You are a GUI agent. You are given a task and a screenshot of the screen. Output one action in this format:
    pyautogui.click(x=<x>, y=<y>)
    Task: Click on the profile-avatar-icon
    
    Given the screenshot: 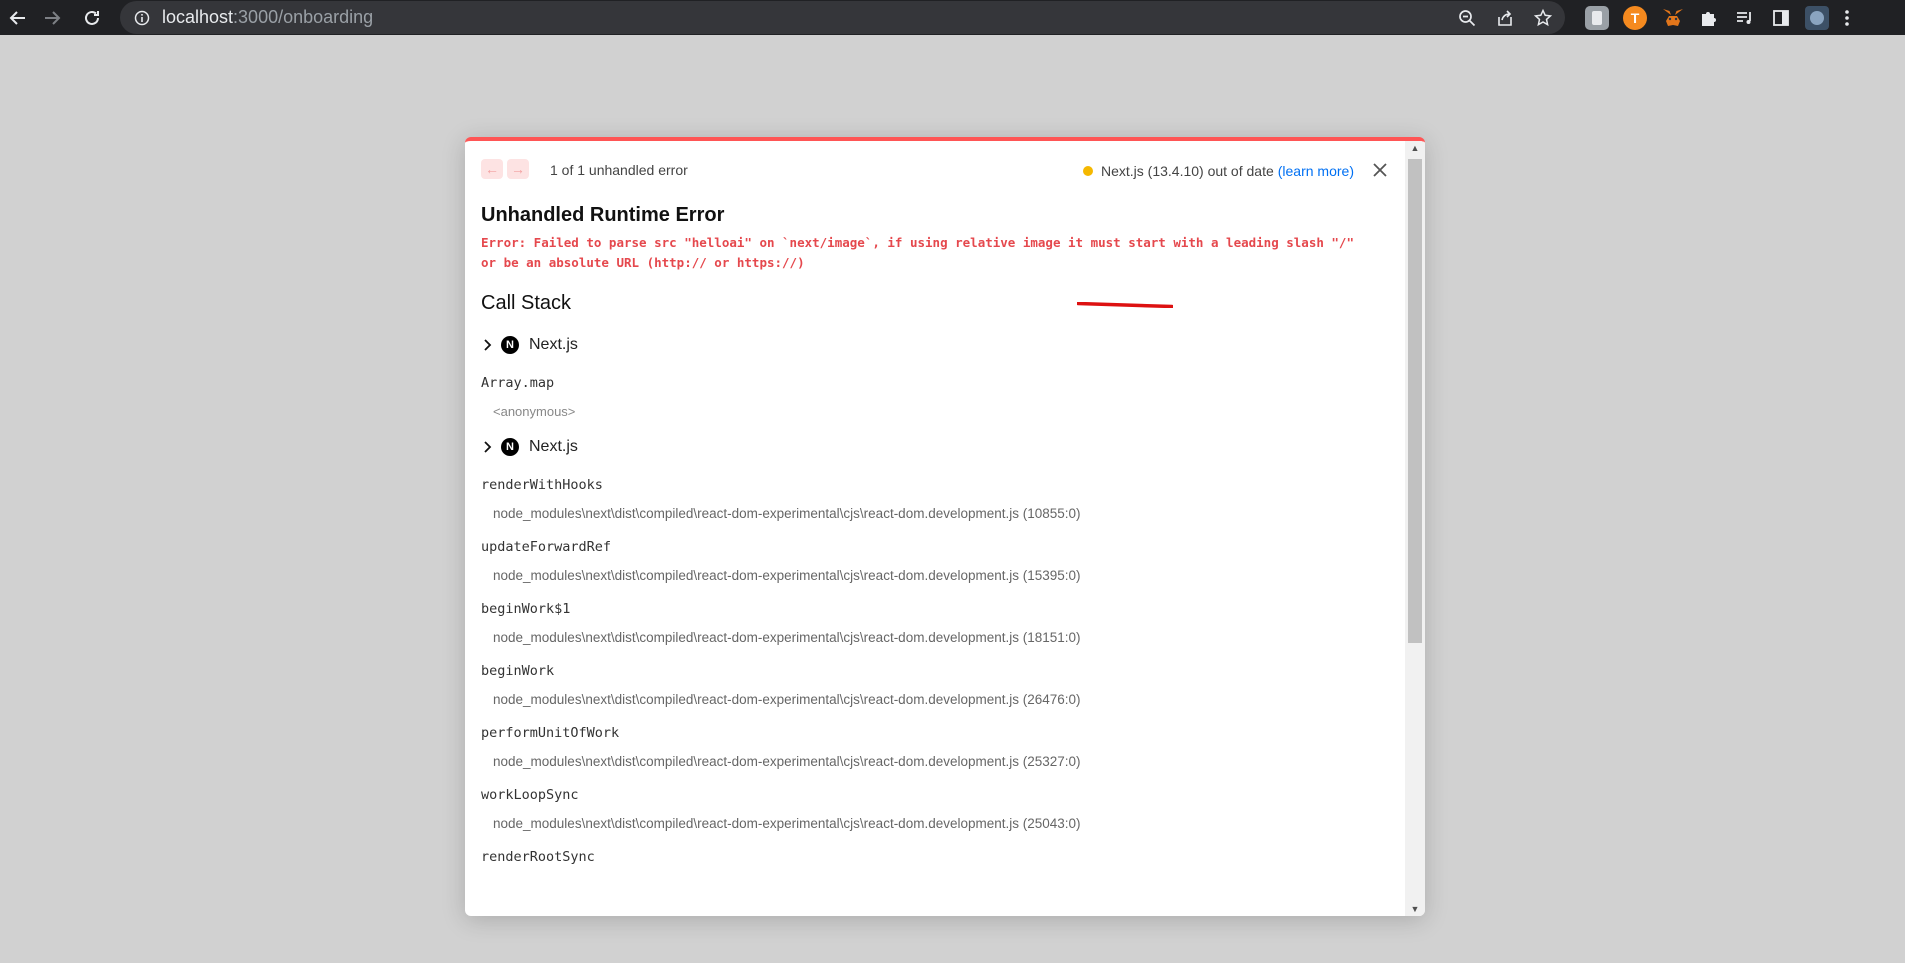 What is the action you would take?
    pyautogui.click(x=1817, y=17)
    